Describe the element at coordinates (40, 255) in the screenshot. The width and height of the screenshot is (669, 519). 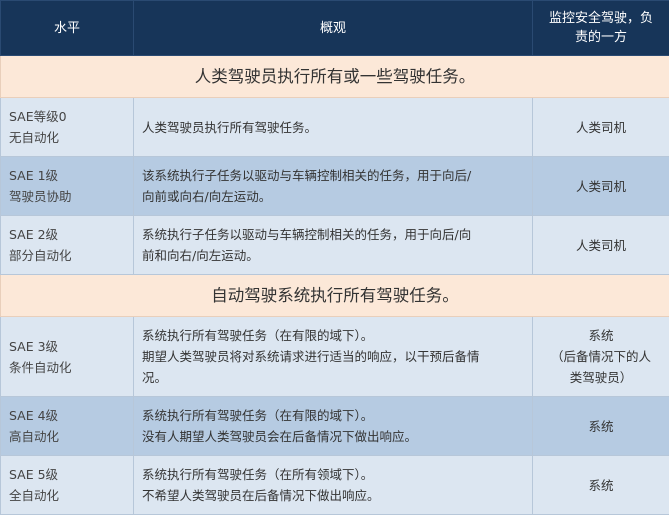
I see `level-cell-line: 部分自动化` at that location.